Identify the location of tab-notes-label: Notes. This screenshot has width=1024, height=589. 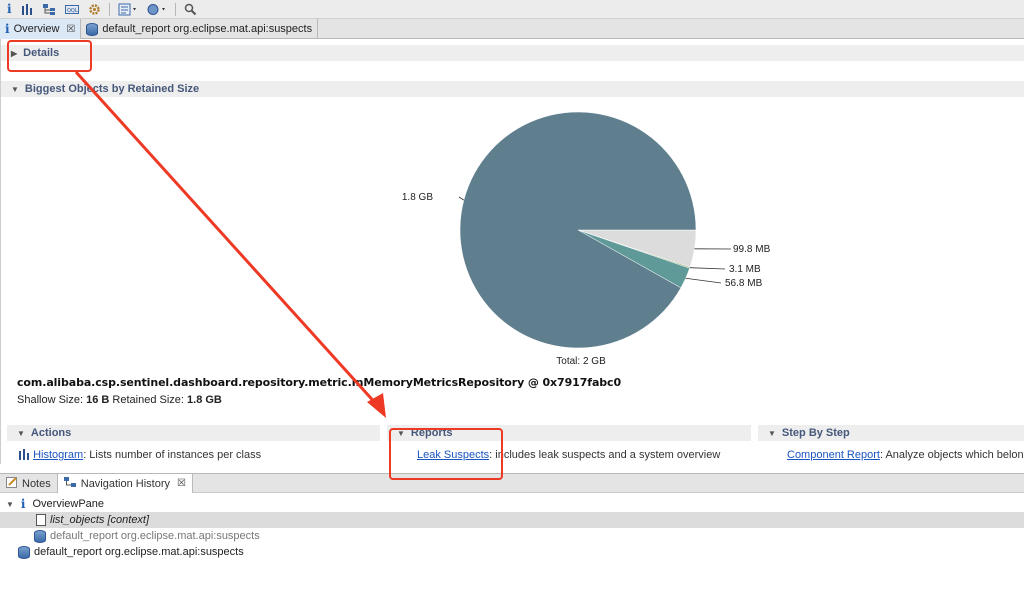
(36, 483).